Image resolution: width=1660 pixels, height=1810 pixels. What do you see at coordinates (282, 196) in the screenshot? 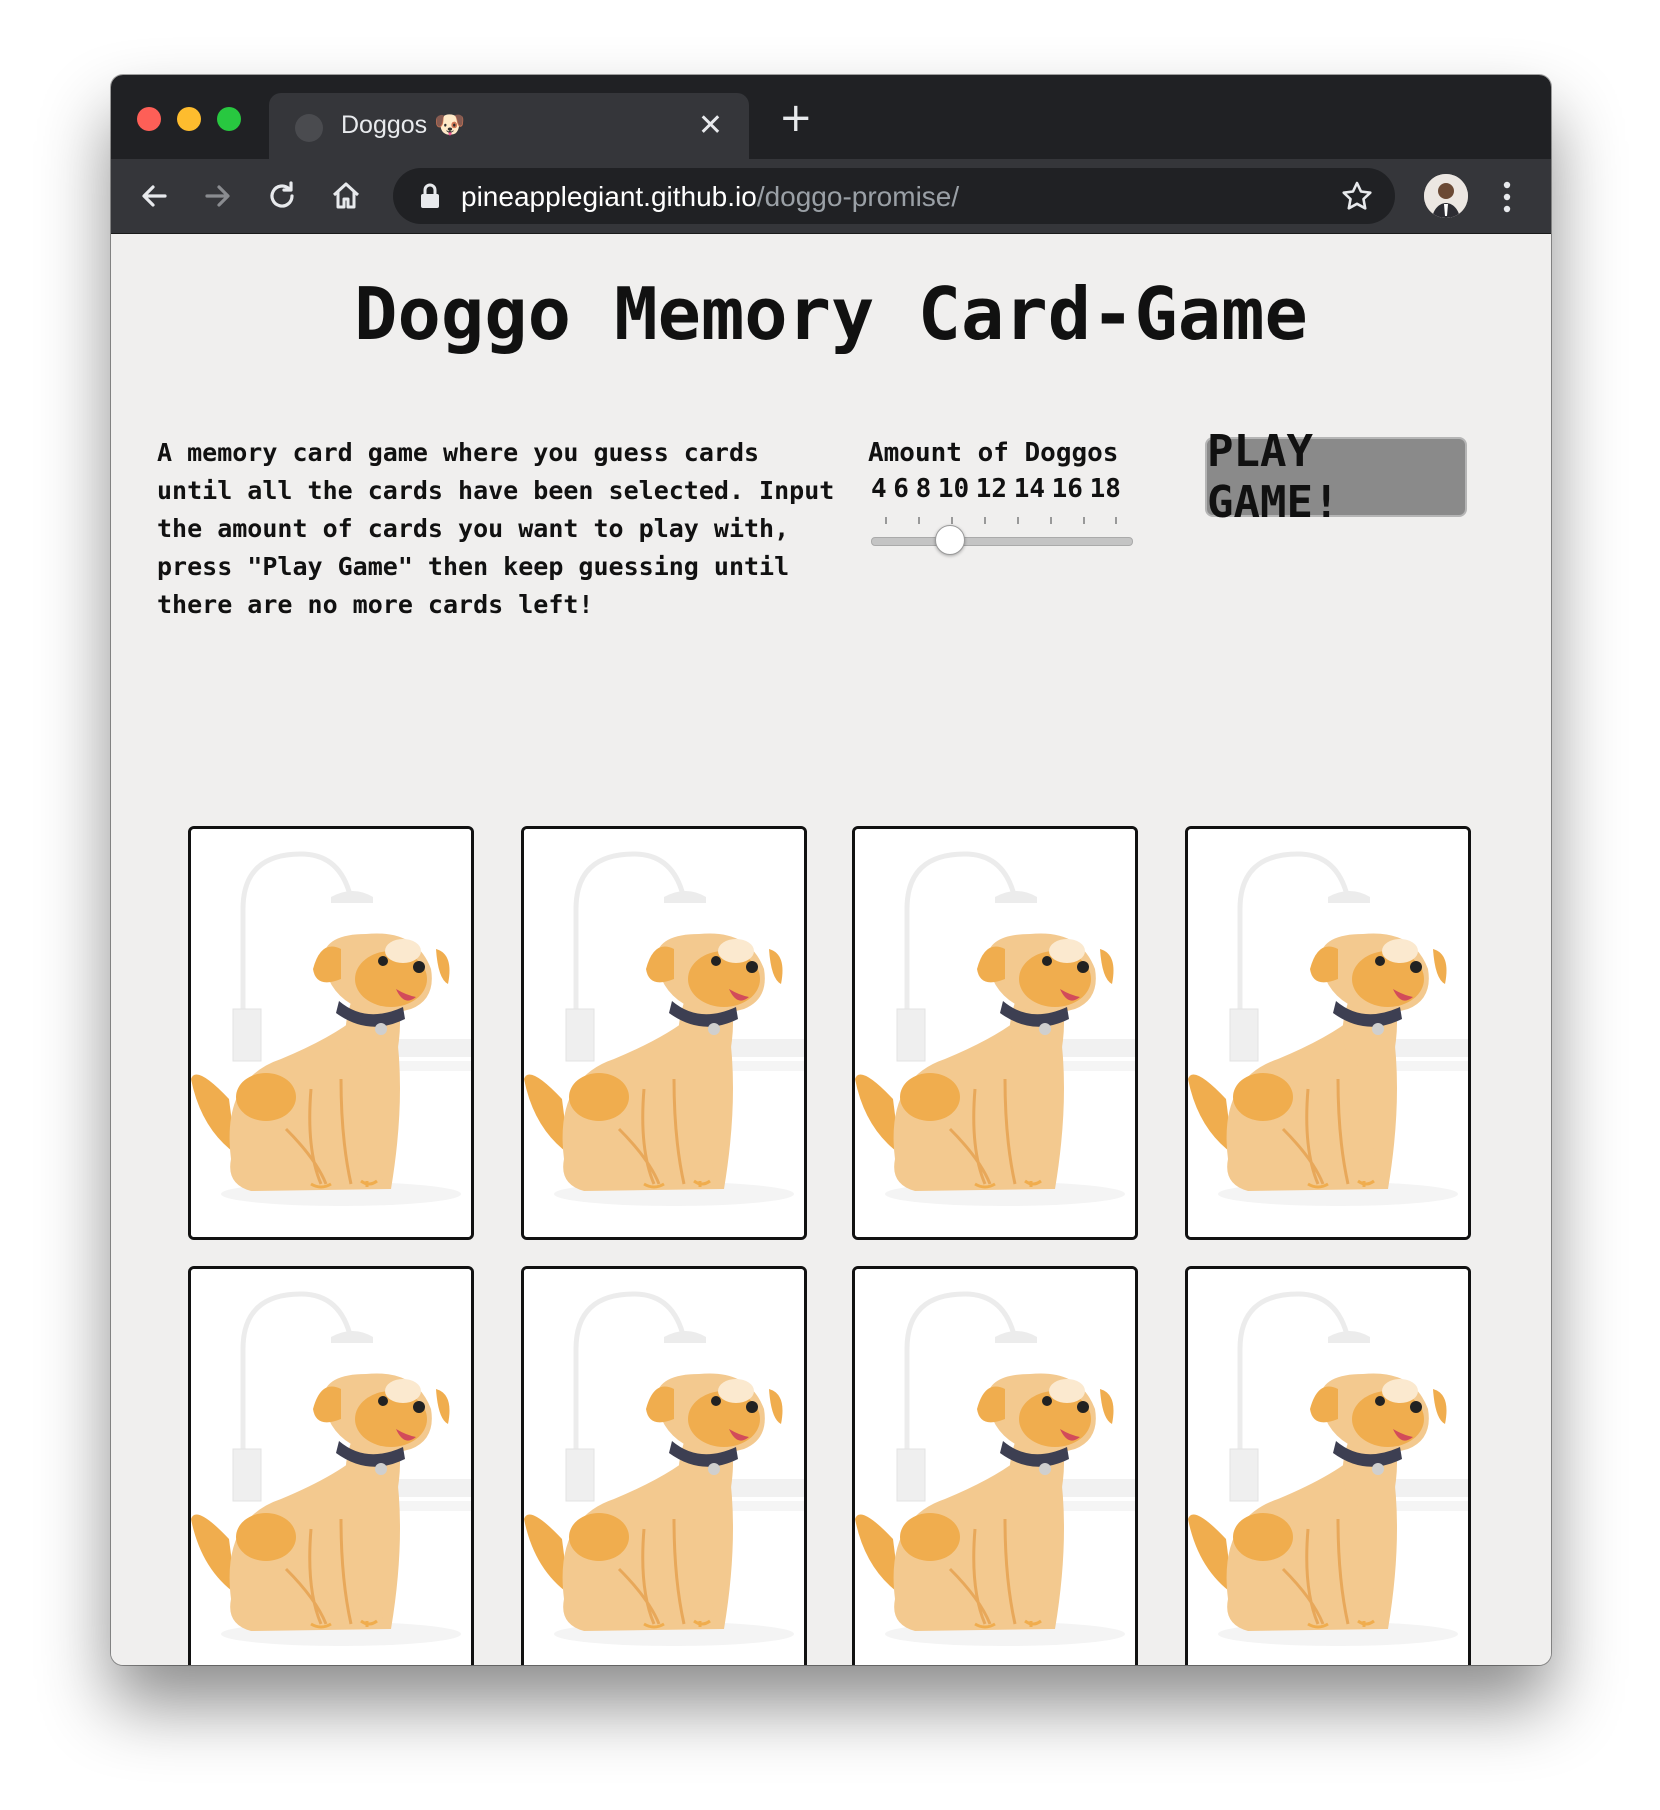
I see `reload-icon` at bounding box center [282, 196].